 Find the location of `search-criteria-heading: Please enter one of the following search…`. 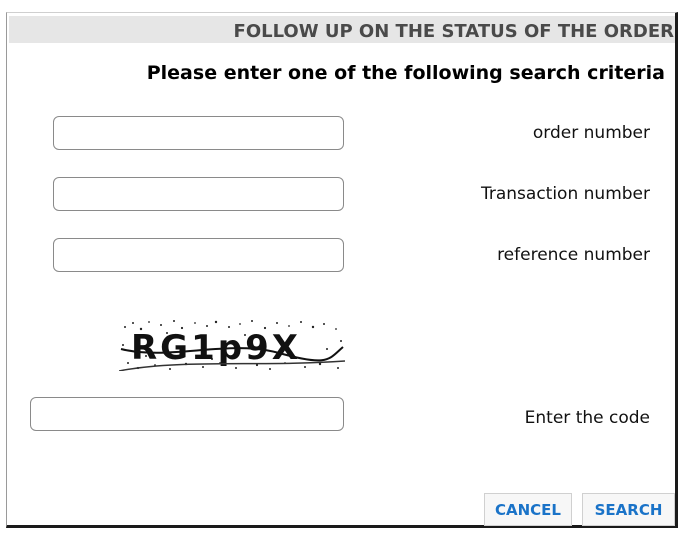

search-criteria-heading: Please enter one of the following search… is located at coordinates (405, 73).